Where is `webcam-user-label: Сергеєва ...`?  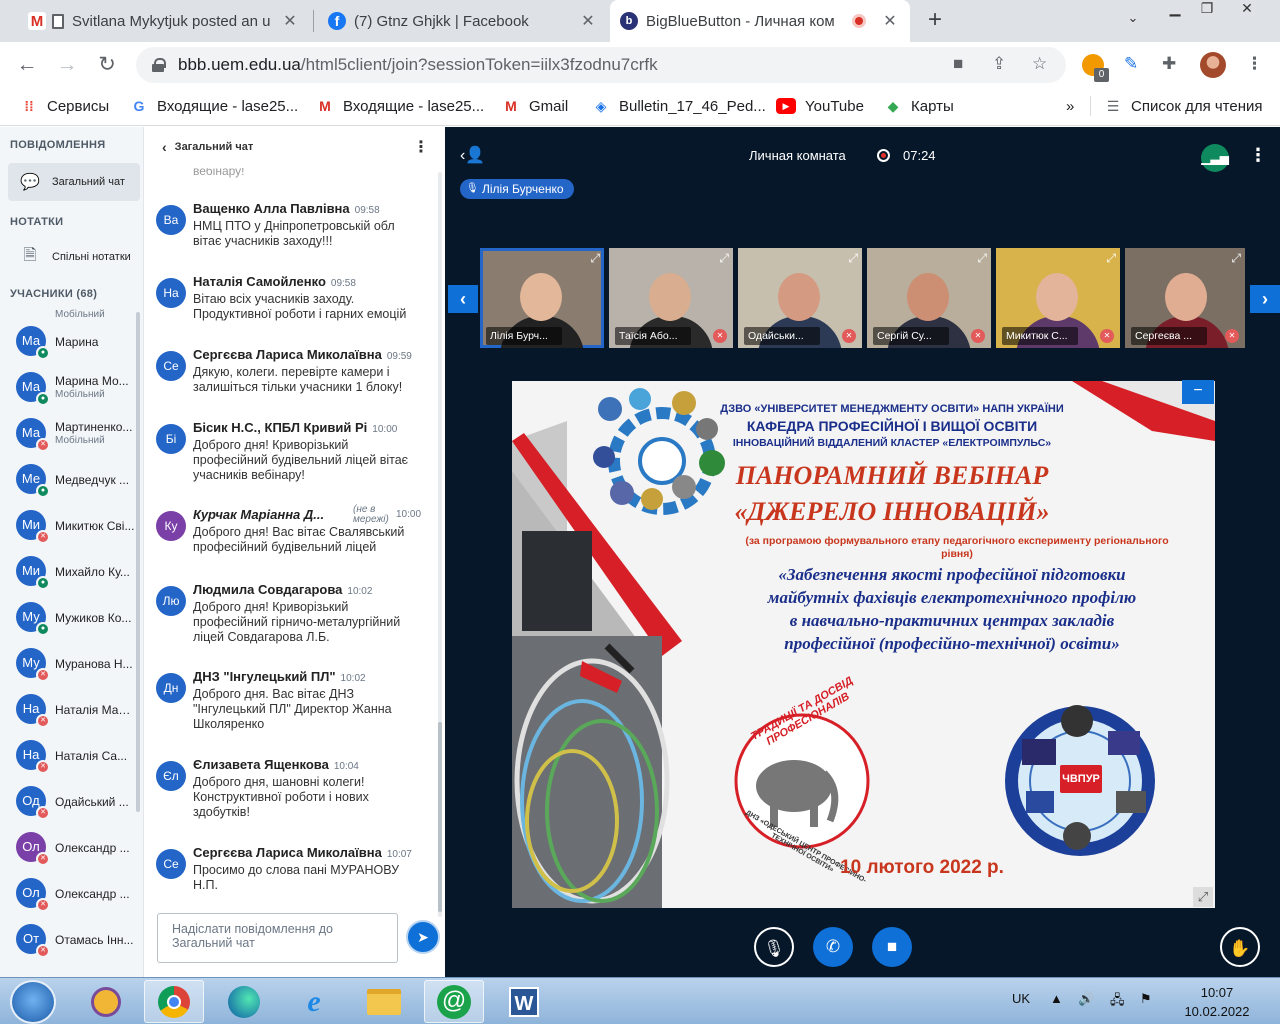 webcam-user-label: Сергеєва ... is located at coordinates (1169, 336).